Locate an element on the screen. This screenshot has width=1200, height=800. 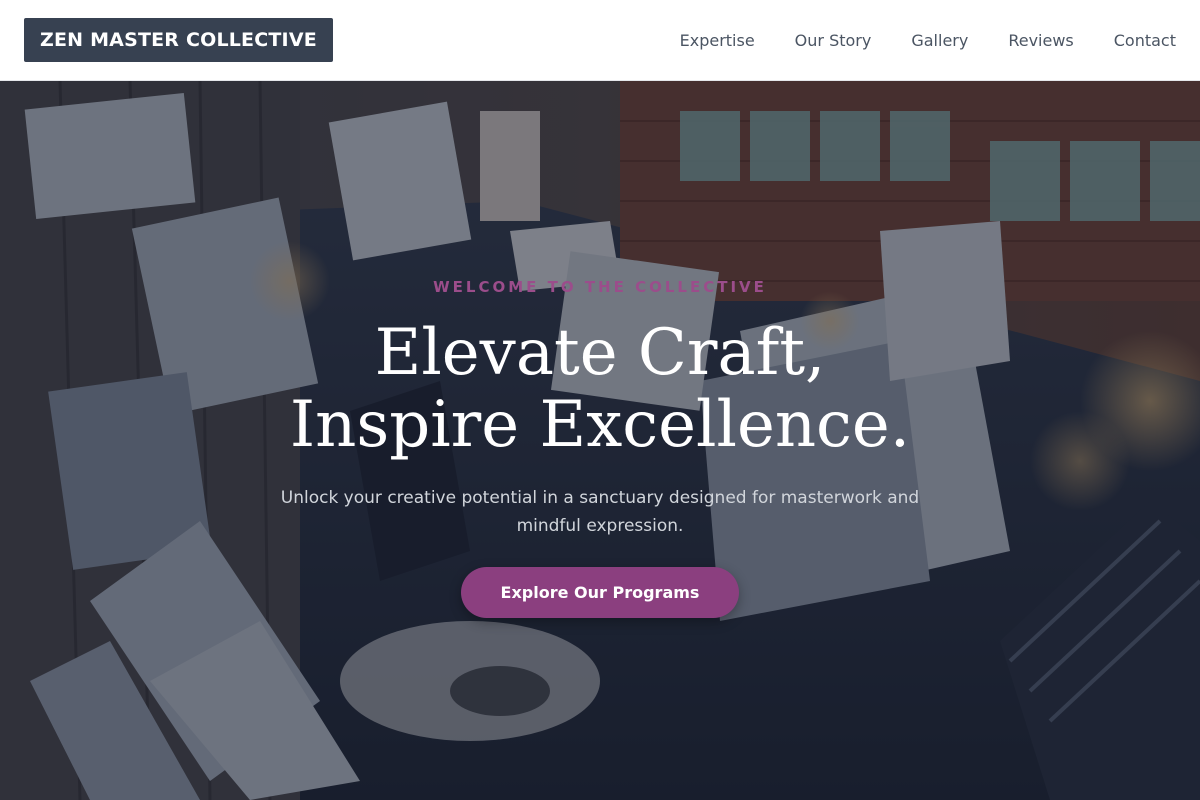
hero-eyebrow: WELCOME TO THE COLLECTIVE is located at coordinates (600, 287).